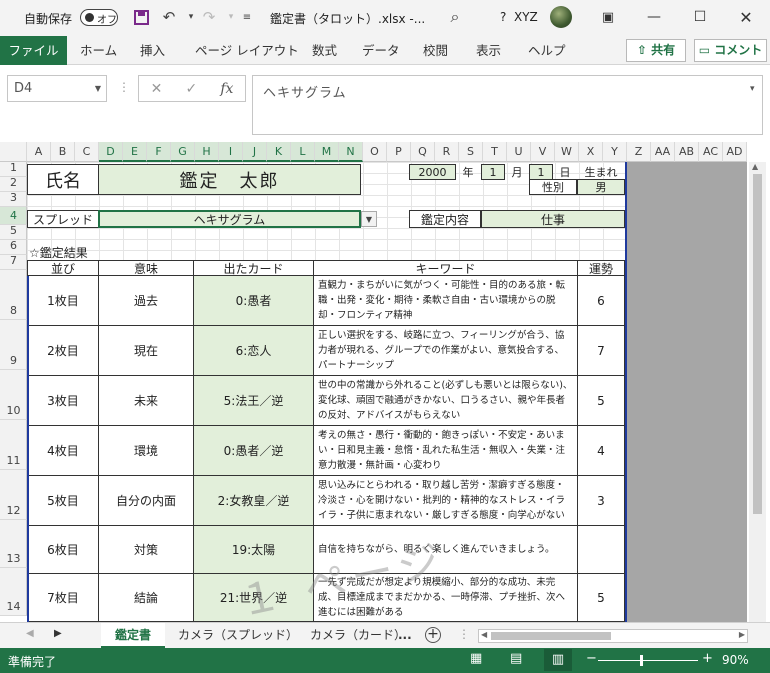 This screenshot has width=770, height=673. I want to click on row-header: 4, so click(13, 216).